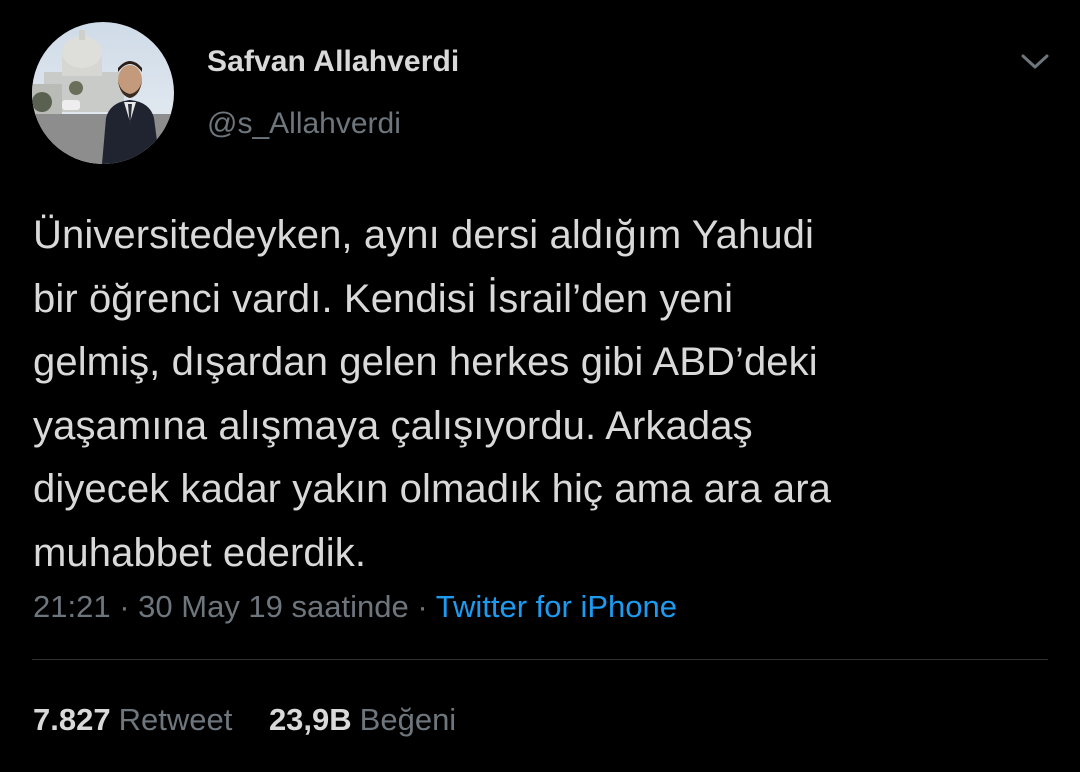 The image size is (1080, 772). What do you see at coordinates (556, 606) in the screenshot?
I see `tweet-source-link: Twitter for iPhone` at bounding box center [556, 606].